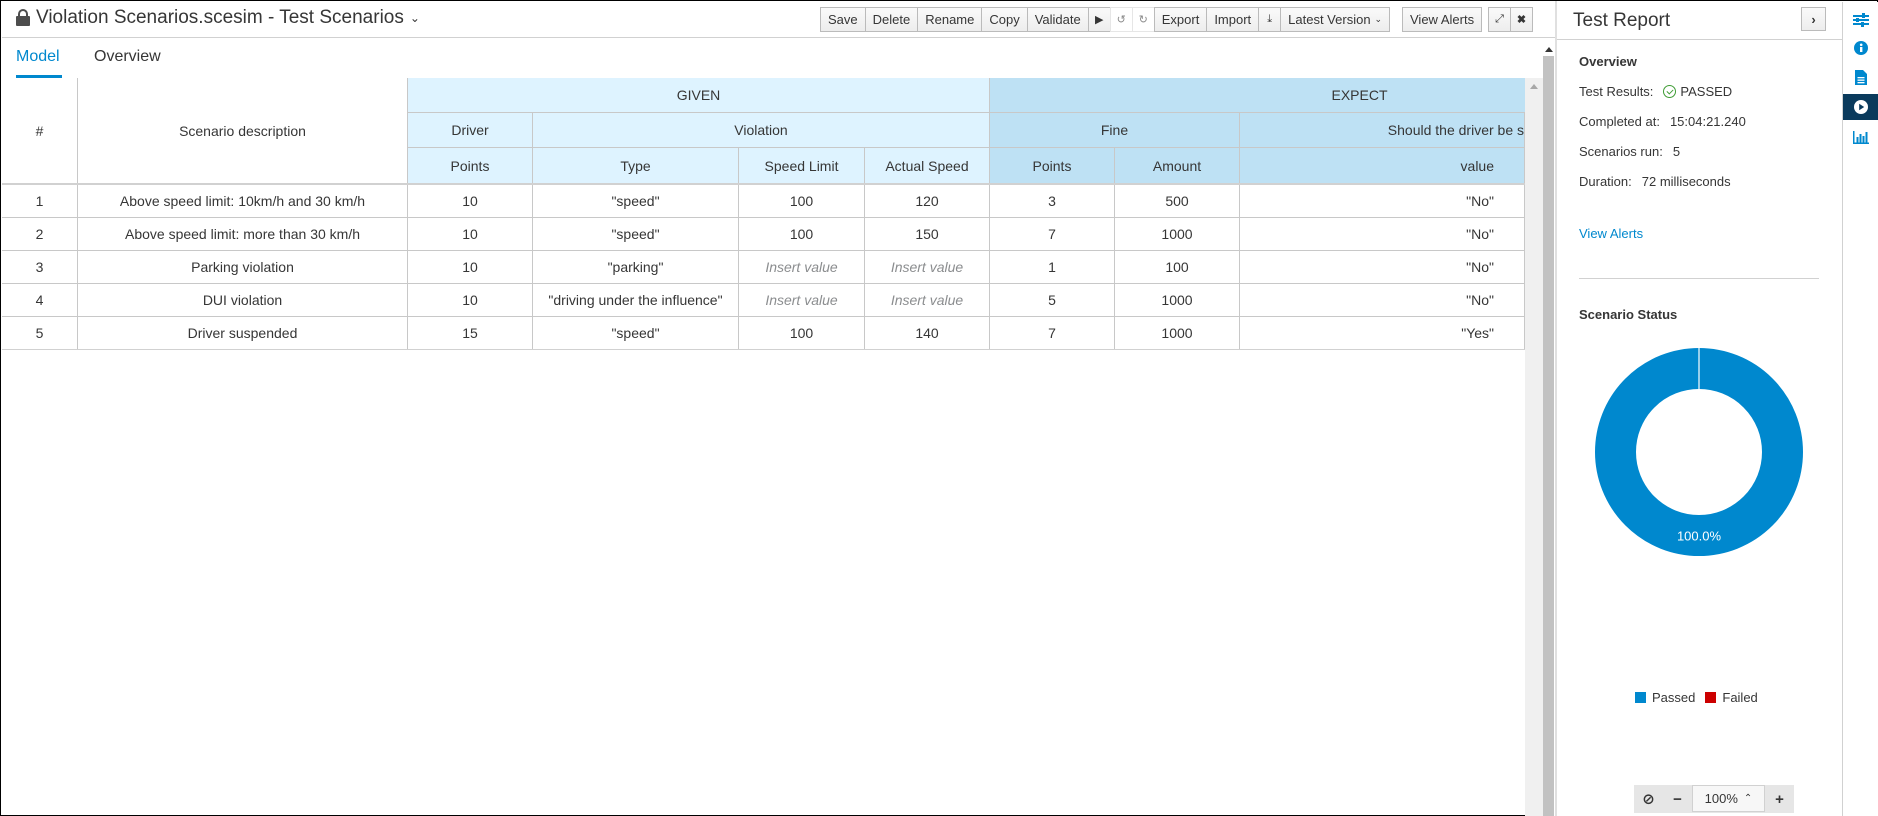 This screenshot has height=816, width=1878. Describe the element at coordinates (1699, 452) in the screenshot. I see `donut-slice-passed` at that location.